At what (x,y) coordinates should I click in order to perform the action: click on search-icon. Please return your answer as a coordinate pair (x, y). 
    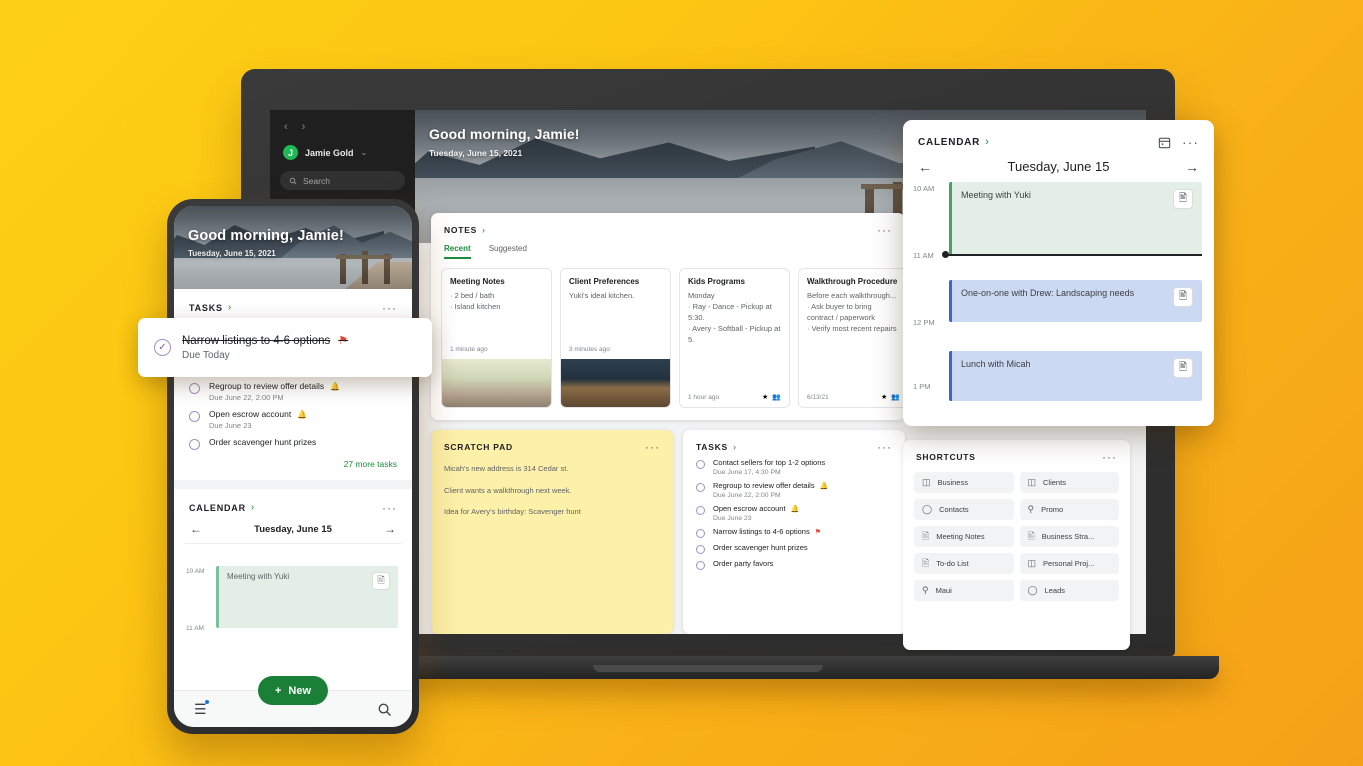
    Looking at the image, I should click on (384, 709).